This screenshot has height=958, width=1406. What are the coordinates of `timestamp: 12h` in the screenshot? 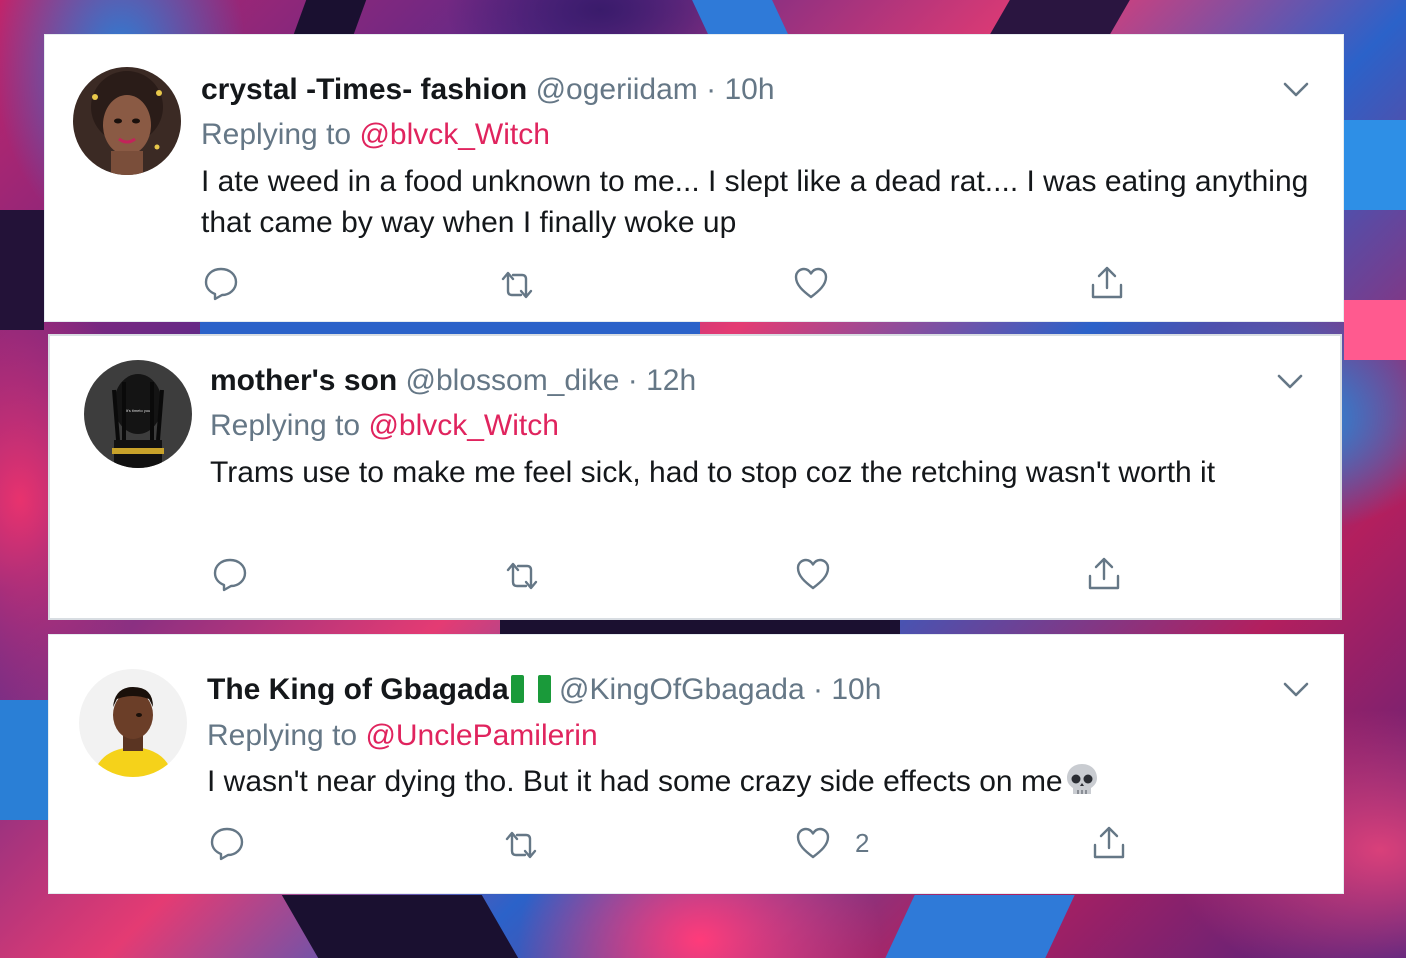 It's located at (671, 380).